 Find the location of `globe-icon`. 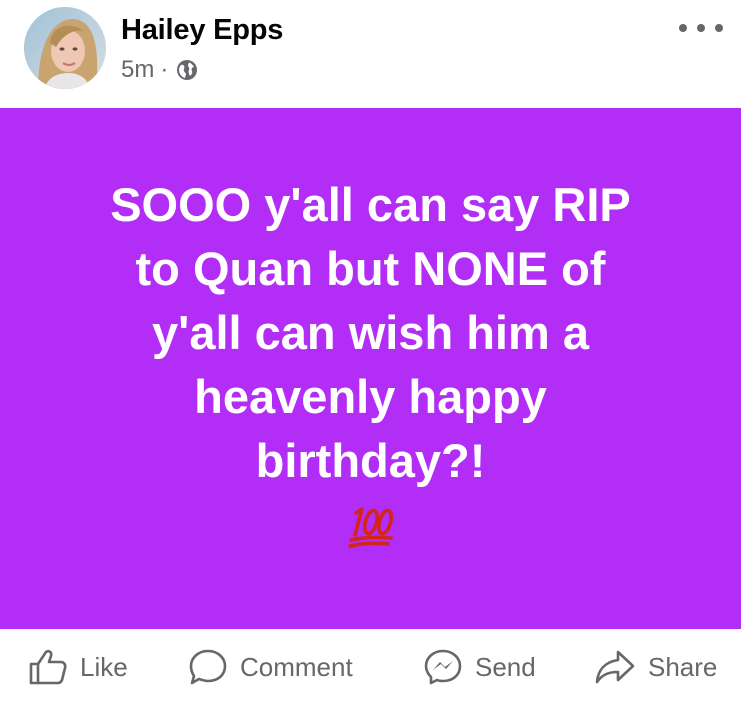

globe-icon is located at coordinates (187, 70).